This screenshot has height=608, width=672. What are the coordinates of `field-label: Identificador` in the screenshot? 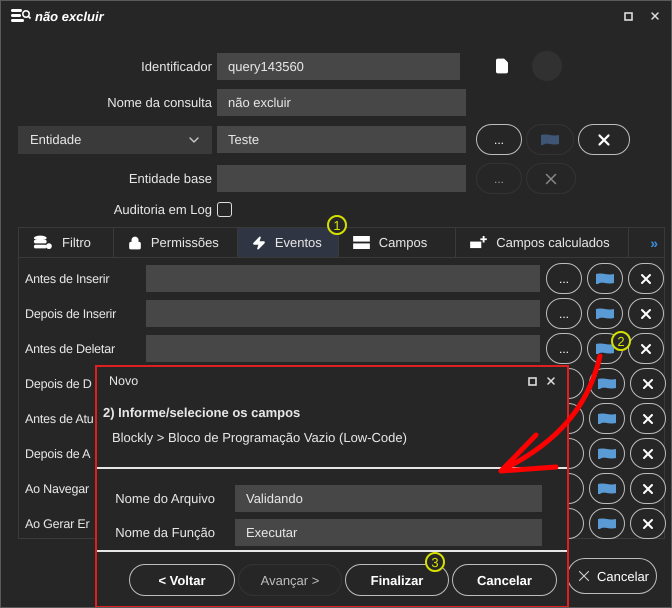 It's located at (176, 66).